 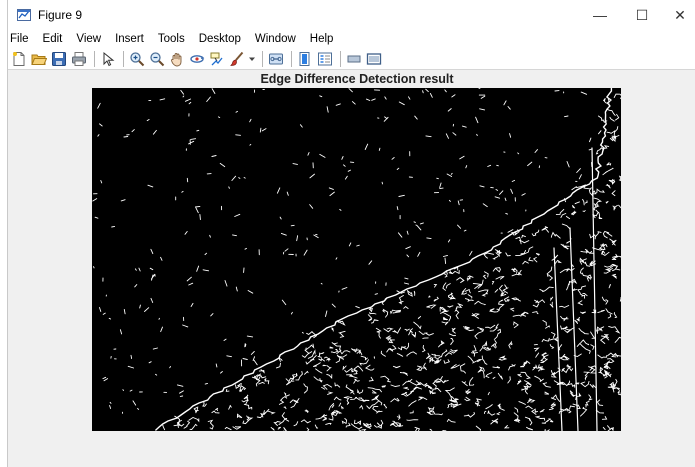 What do you see at coordinates (60, 15) in the screenshot?
I see `window-title: Figure 9` at bounding box center [60, 15].